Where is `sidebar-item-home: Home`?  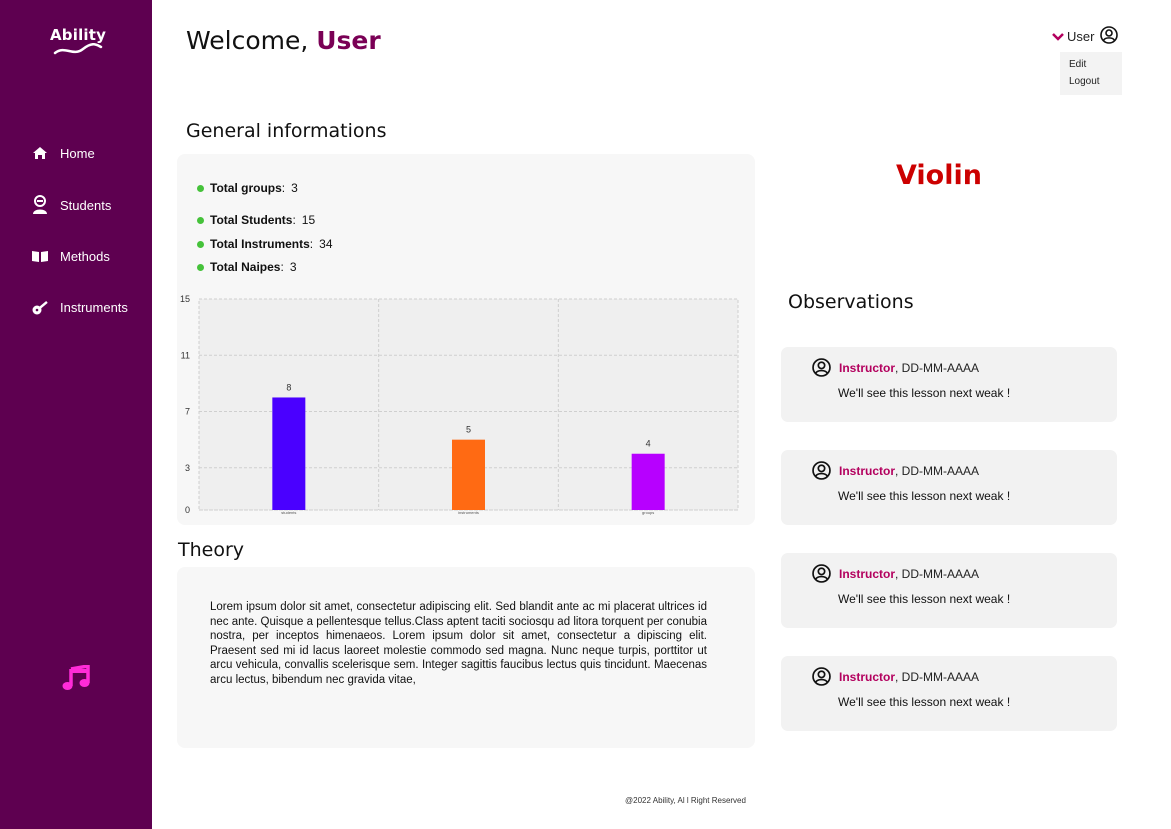
sidebar-item-home: Home is located at coordinates (62, 153).